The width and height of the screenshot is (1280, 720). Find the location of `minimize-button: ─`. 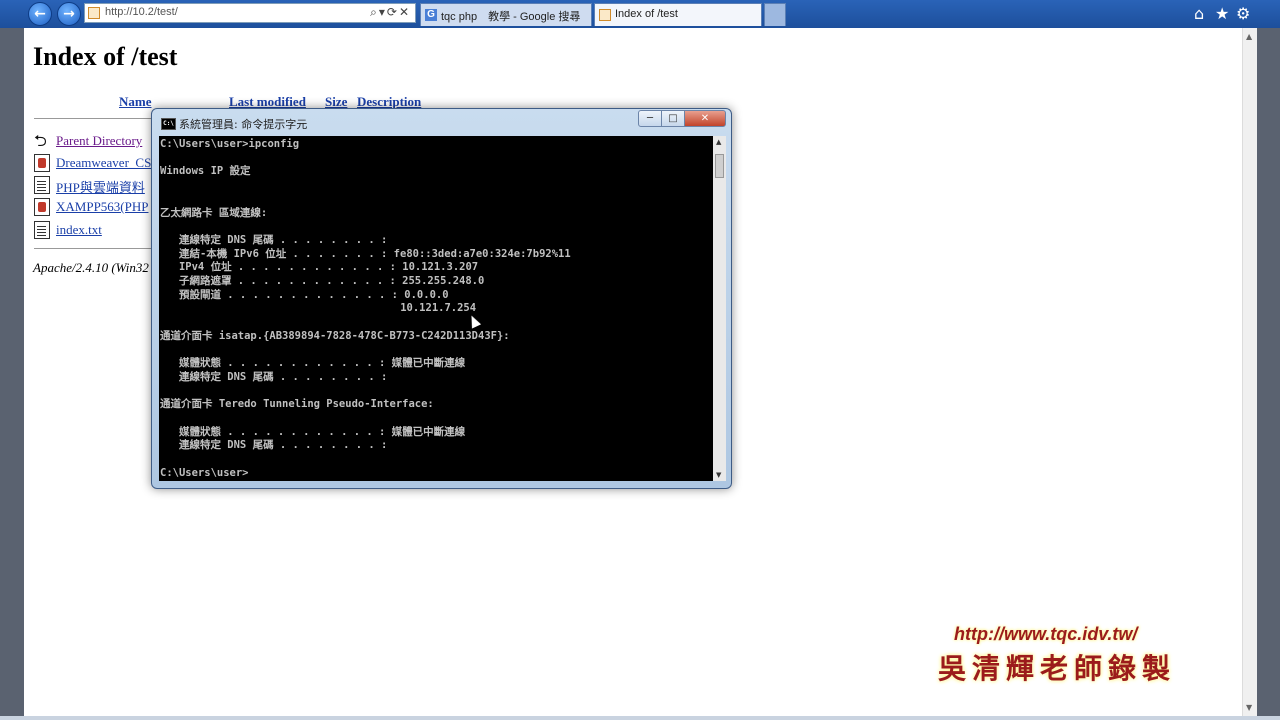

minimize-button: ─ is located at coordinates (650, 118).